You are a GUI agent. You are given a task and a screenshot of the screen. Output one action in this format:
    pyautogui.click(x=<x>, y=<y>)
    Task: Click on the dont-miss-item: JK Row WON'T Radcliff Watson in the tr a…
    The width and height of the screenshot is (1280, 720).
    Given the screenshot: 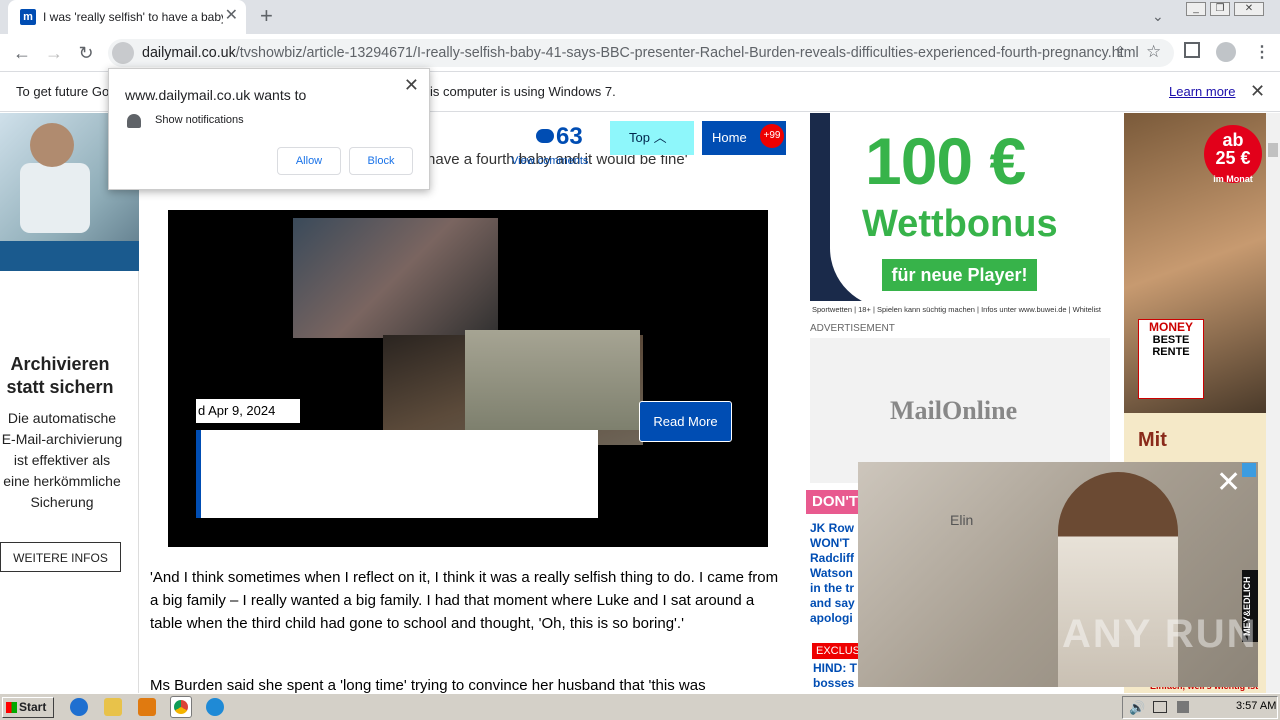 What is the action you would take?
    pyautogui.click(x=835, y=581)
    